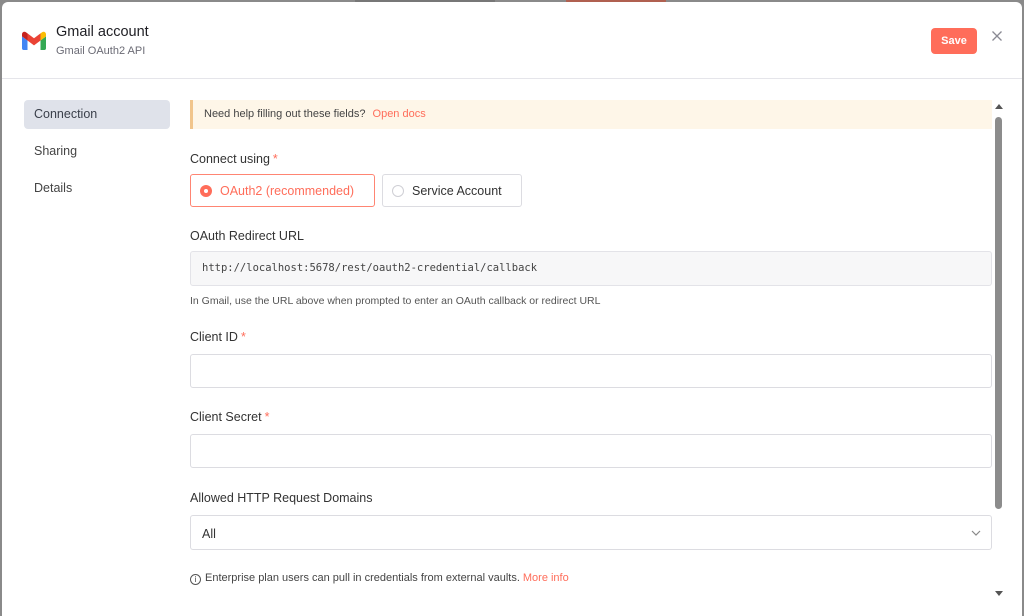  What do you see at coordinates (999, 106) in the screenshot?
I see `scroll-up-arrow-icon` at bounding box center [999, 106].